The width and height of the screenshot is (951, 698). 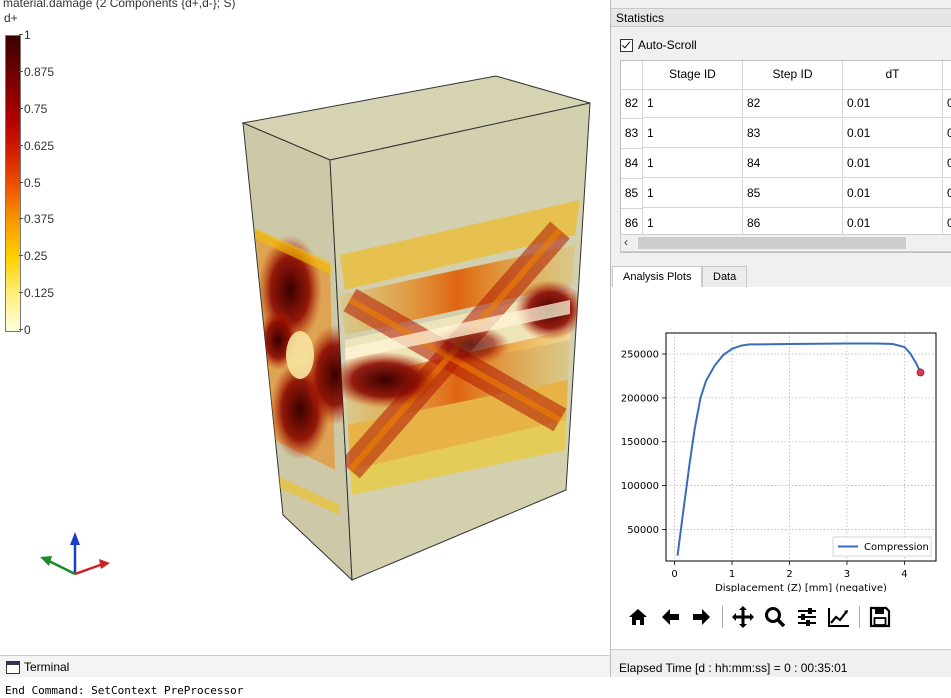 What do you see at coordinates (904, 574) in the screenshot?
I see `x-tick-label: 4` at bounding box center [904, 574].